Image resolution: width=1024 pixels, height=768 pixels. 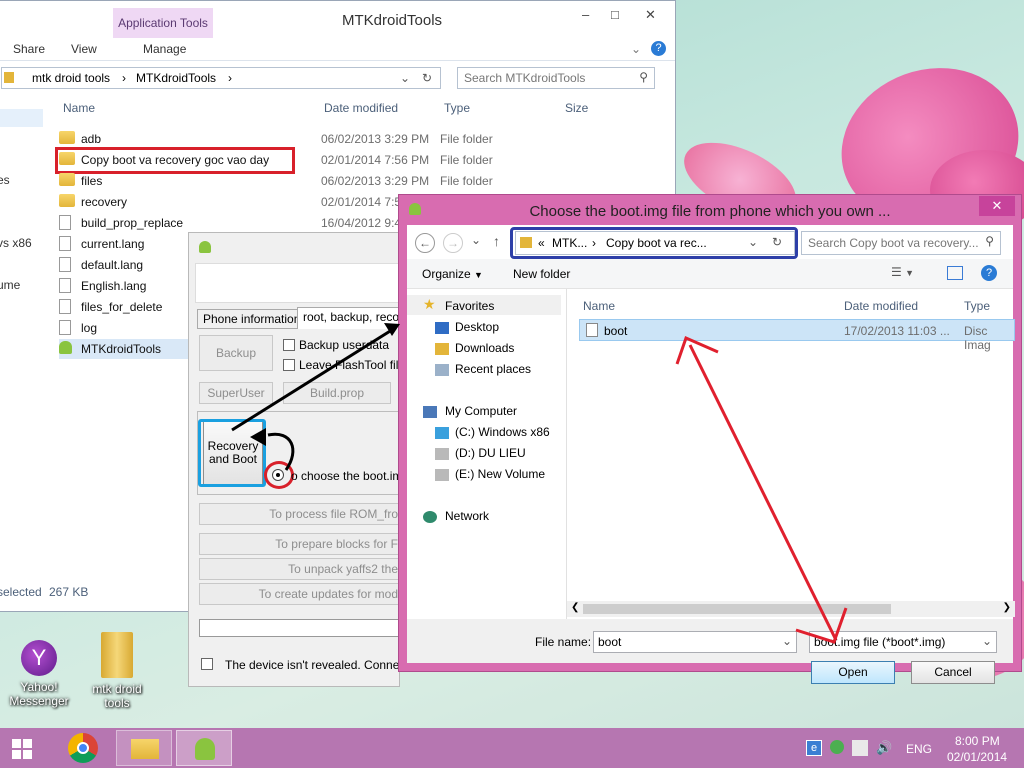 I want to click on scrollbar-thumb, so click(x=737, y=609).